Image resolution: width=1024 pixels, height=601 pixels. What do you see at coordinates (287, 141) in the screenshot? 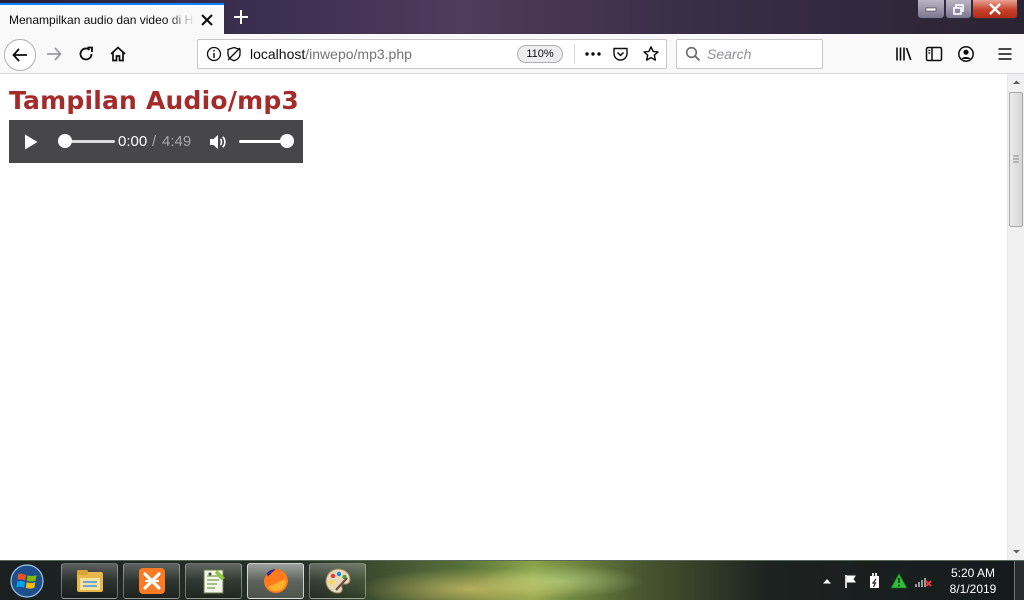
I see `volume-slider-thumb` at bounding box center [287, 141].